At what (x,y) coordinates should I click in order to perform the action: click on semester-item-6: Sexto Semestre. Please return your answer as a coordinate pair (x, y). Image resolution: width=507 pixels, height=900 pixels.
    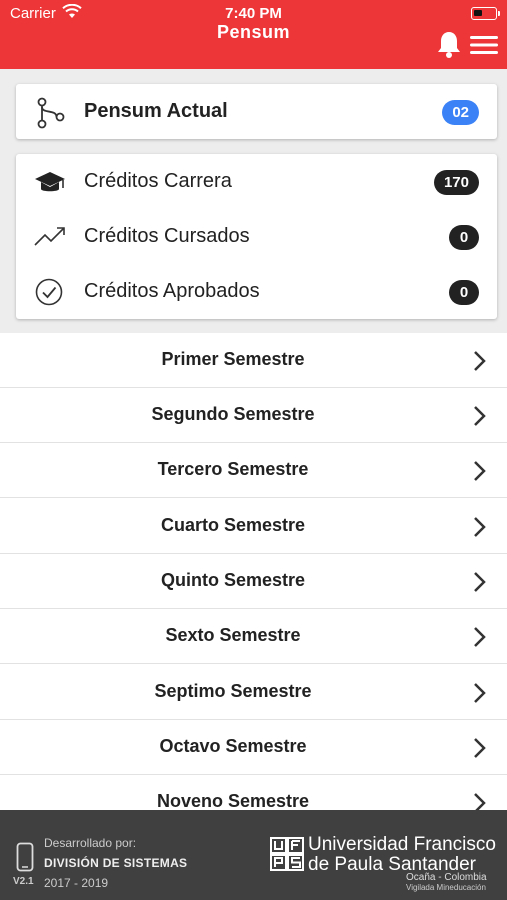
    Looking at the image, I should click on (253, 636).